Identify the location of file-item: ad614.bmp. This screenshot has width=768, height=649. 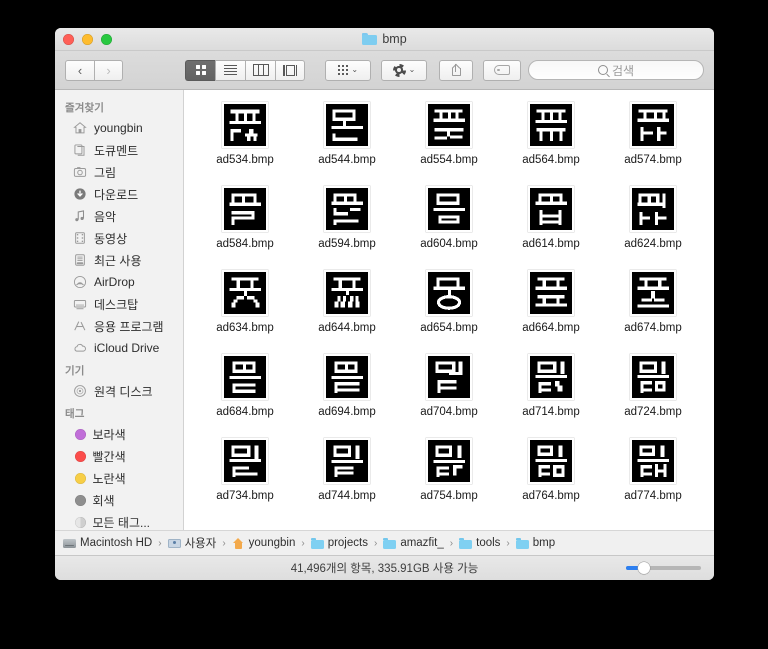
(551, 218).